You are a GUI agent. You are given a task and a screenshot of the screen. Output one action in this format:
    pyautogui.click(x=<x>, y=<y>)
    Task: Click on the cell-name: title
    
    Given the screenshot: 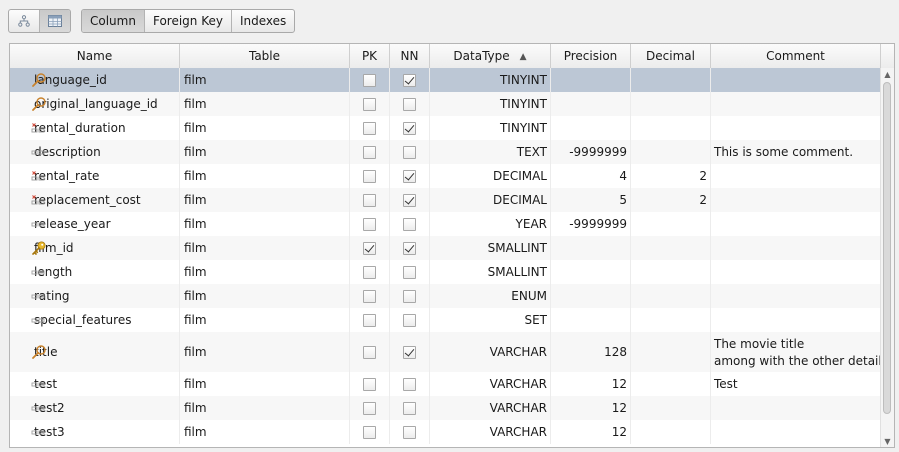 What is the action you would take?
    pyautogui.click(x=95, y=352)
    